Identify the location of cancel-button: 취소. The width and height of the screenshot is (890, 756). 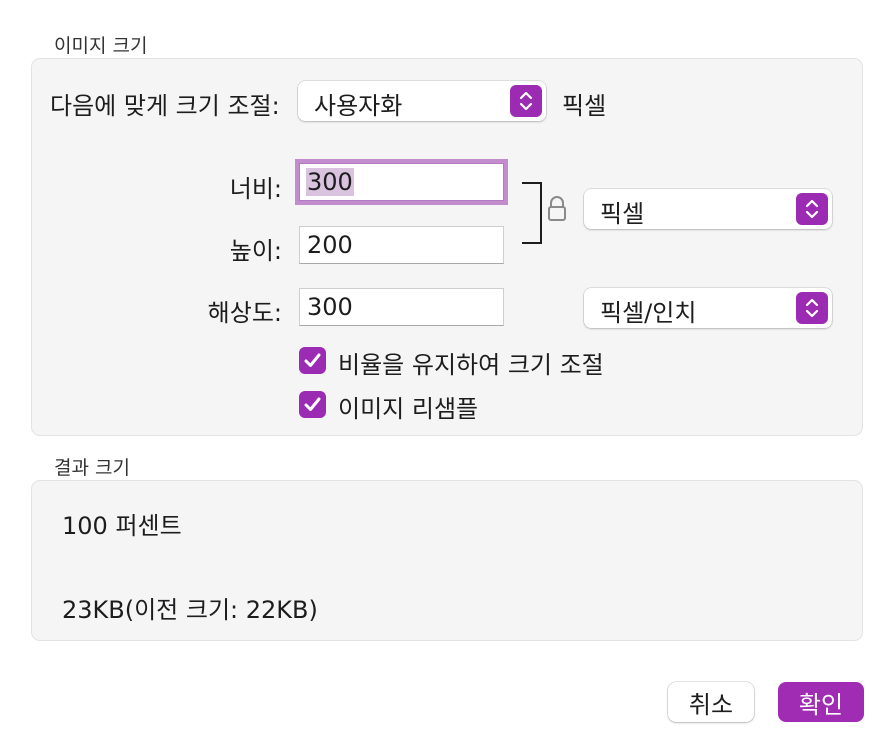
(711, 702).